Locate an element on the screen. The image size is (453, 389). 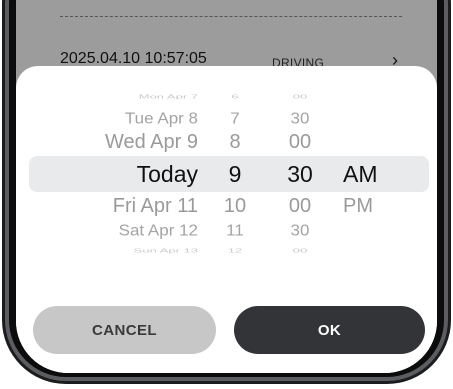
hour-selected: 9 is located at coordinates (235, 174).